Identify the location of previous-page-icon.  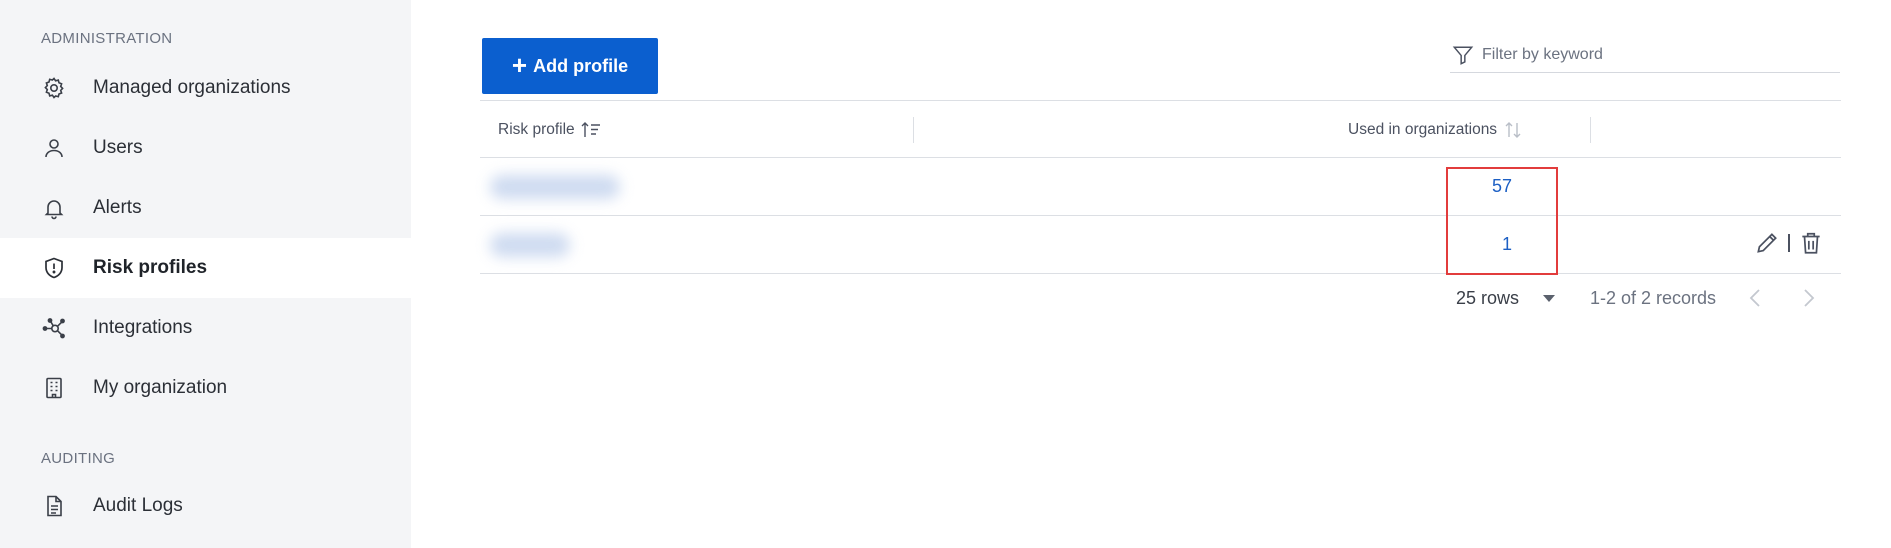
(1756, 298).